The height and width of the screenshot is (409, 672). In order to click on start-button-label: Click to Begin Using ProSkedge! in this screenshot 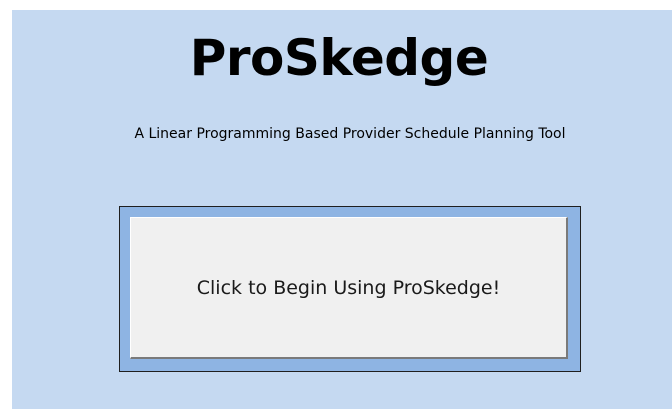, I will do `click(348, 287)`.